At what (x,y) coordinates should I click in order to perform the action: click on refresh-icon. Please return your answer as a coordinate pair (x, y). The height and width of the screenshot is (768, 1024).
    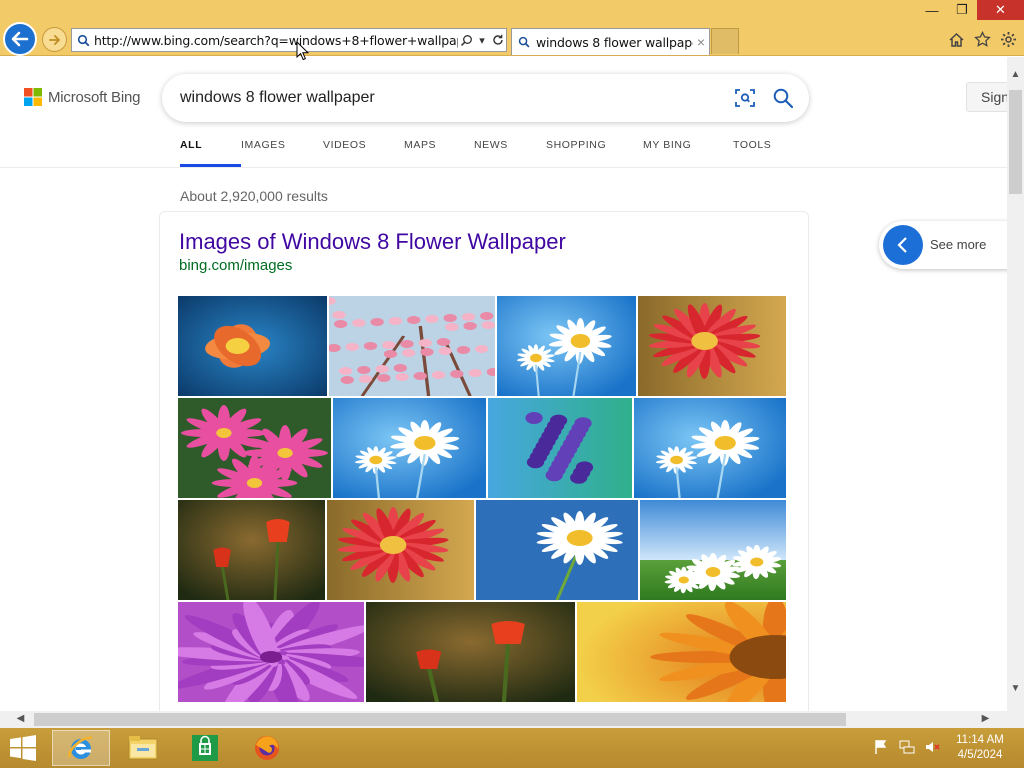
    Looking at the image, I should click on (498, 40).